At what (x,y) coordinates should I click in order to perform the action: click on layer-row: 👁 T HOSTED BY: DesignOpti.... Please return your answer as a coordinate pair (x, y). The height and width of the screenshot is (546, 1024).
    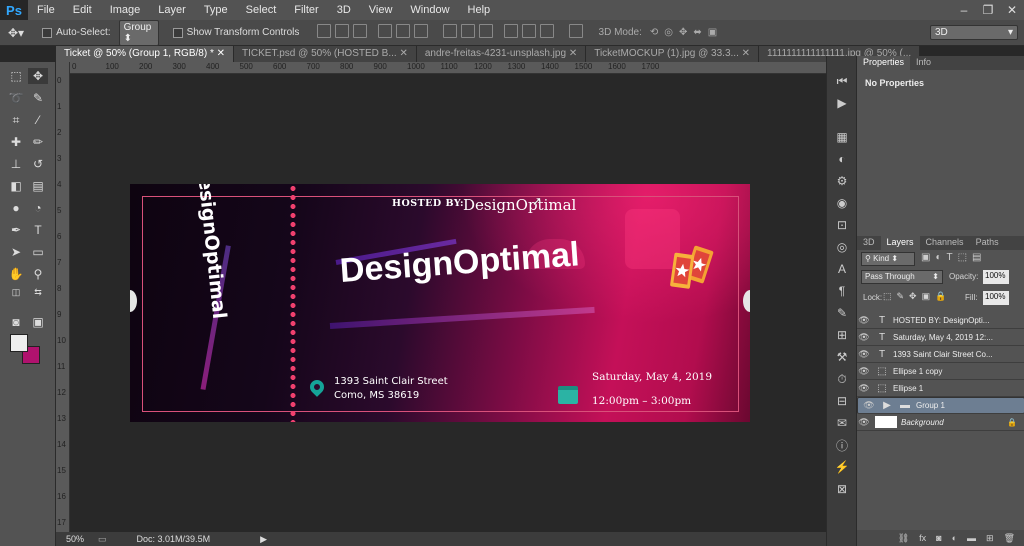
    Looking at the image, I should click on (940, 320).